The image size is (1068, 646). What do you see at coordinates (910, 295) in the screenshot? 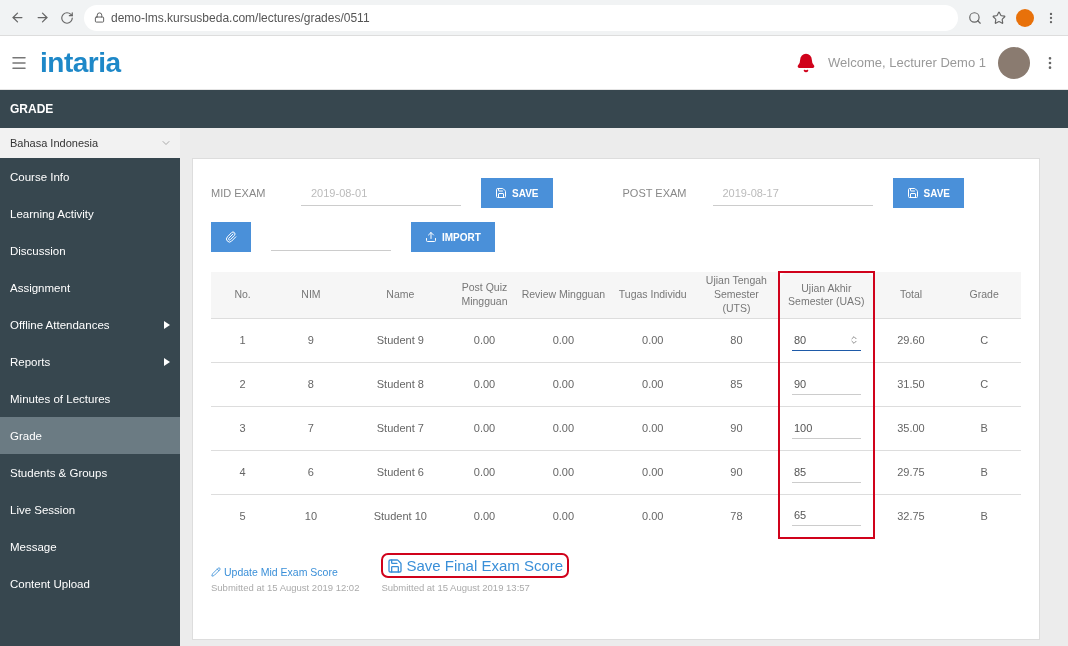
I see `column-header: Total` at bounding box center [910, 295].